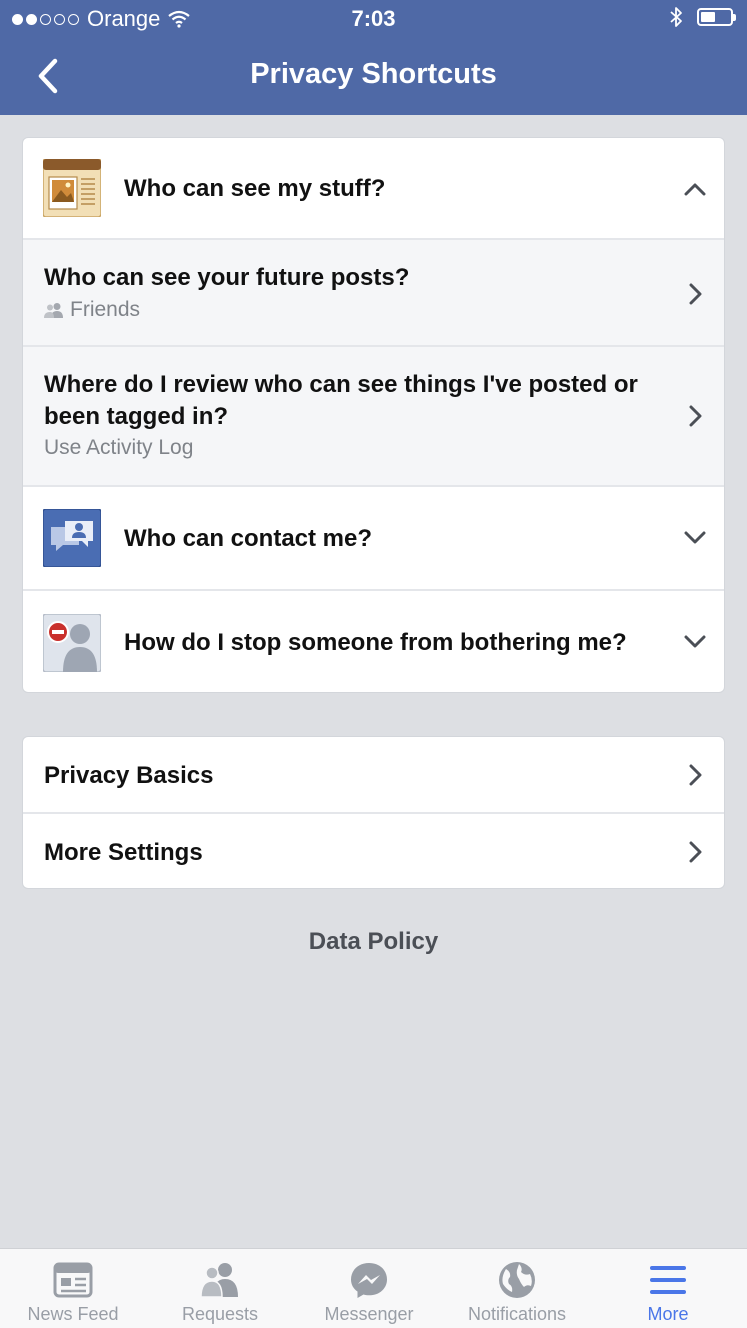 Image resolution: width=747 pixels, height=1328 pixels. I want to click on page-title: Privacy Shortcuts, so click(373, 74).